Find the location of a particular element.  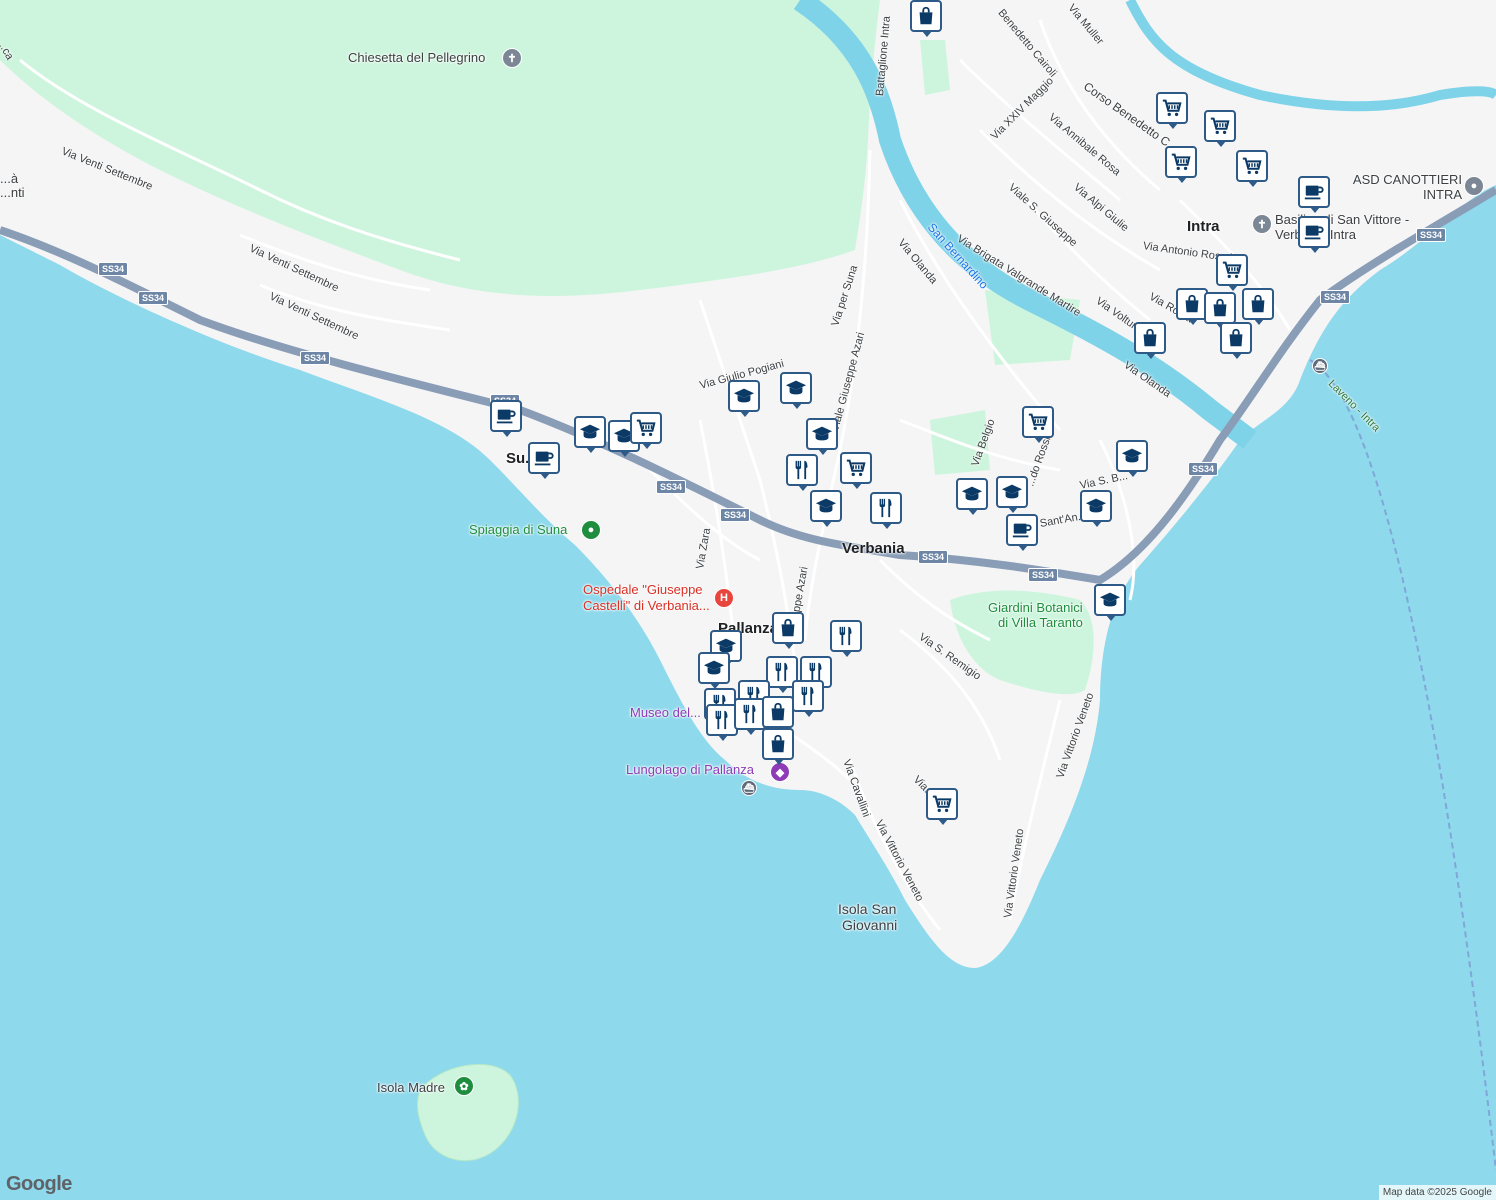

map-attribution: Map data ©2025 Google is located at coordinates (1437, 1192).